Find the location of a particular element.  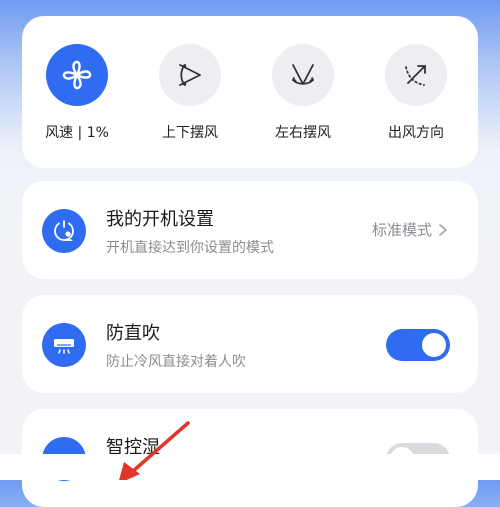

fan-speed-label: 风速 | 1% is located at coordinates (77, 133).